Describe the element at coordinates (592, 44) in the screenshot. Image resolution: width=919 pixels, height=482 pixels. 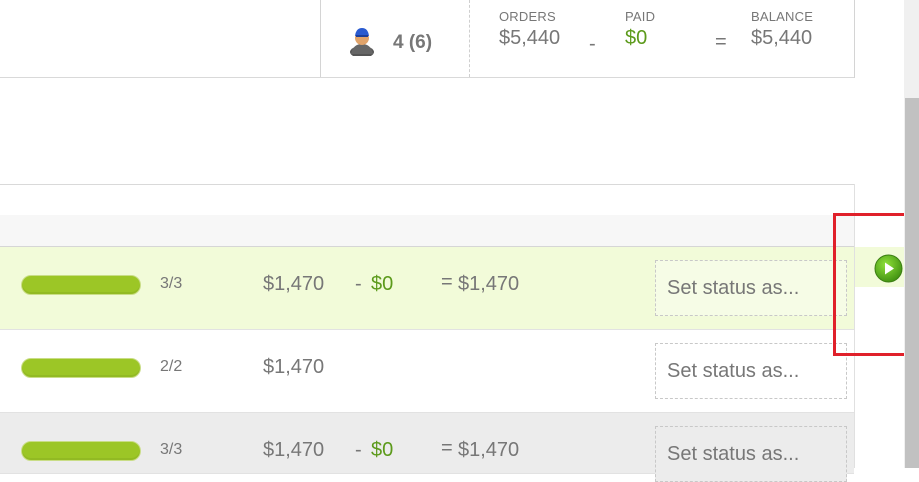
I see `minus-operator: -` at that location.